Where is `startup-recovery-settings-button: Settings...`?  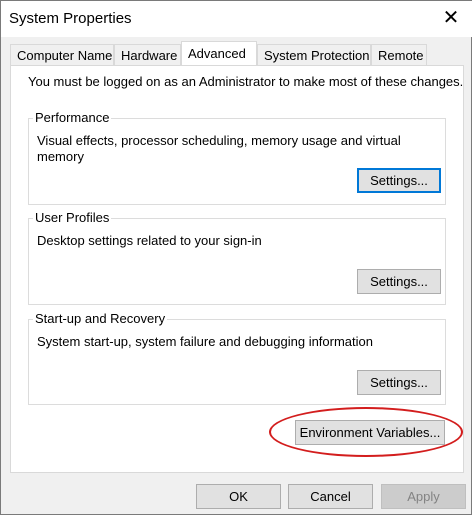 startup-recovery-settings-button: Settings... is located at coordinates (399, 382).